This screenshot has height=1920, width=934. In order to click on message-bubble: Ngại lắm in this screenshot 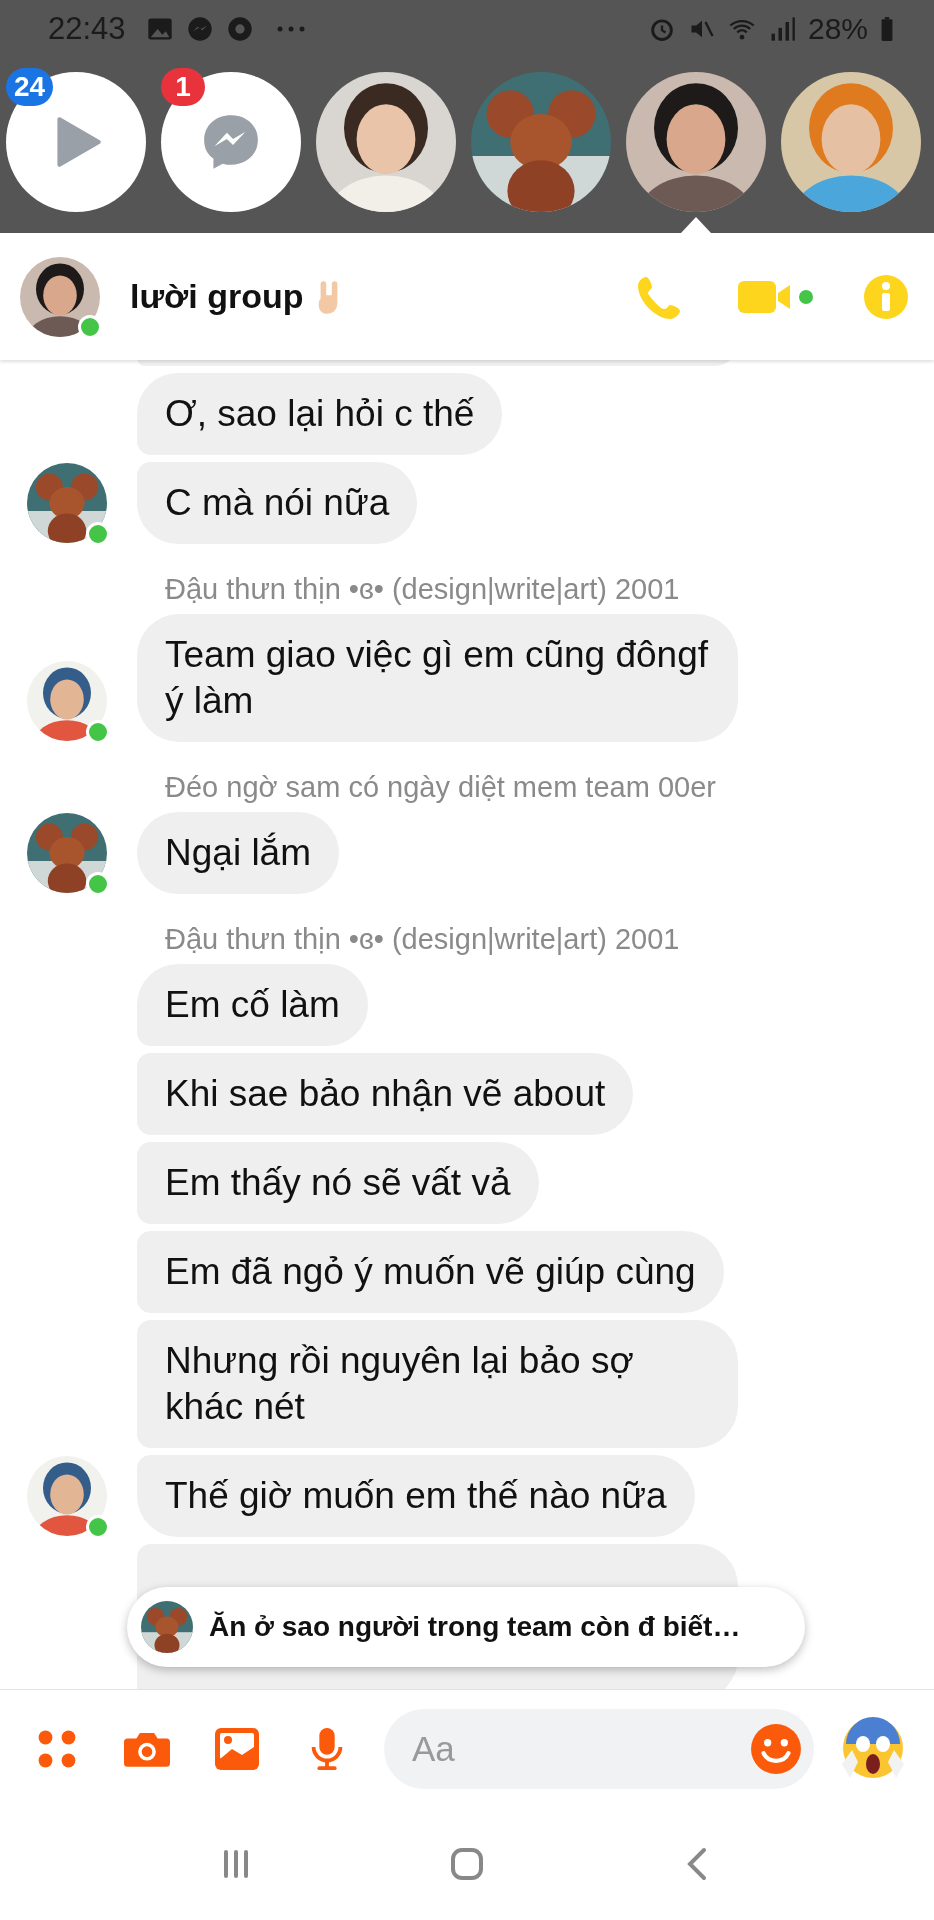, I will do `click(238, 853)`.